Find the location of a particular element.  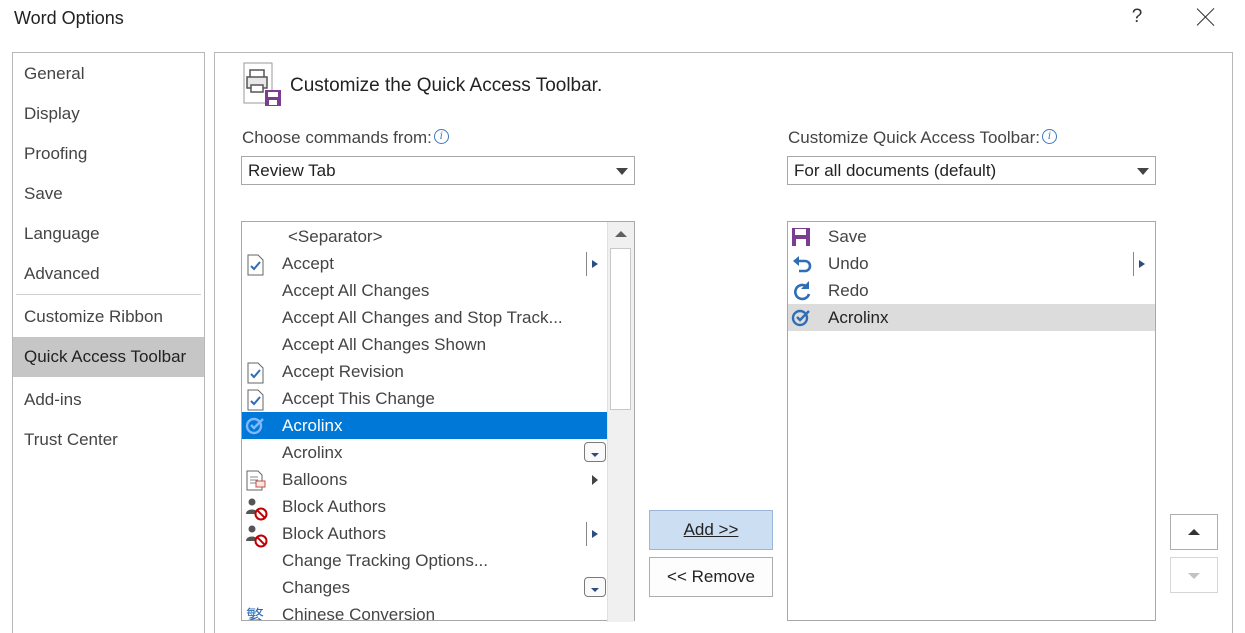

command-list-item: Accept Revision is located at coordinates (425, 371).